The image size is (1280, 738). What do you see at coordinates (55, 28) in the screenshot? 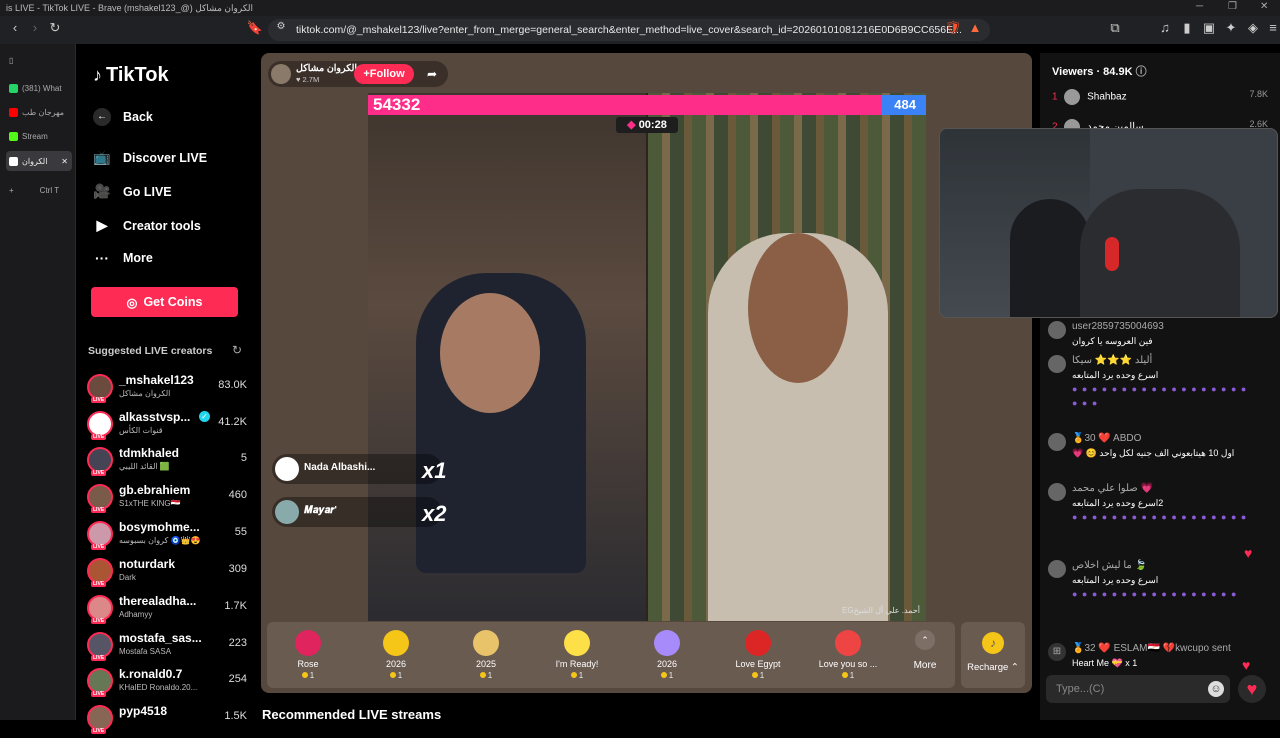
I see `reload-icon: ↻` at bounding box center [55, 28].